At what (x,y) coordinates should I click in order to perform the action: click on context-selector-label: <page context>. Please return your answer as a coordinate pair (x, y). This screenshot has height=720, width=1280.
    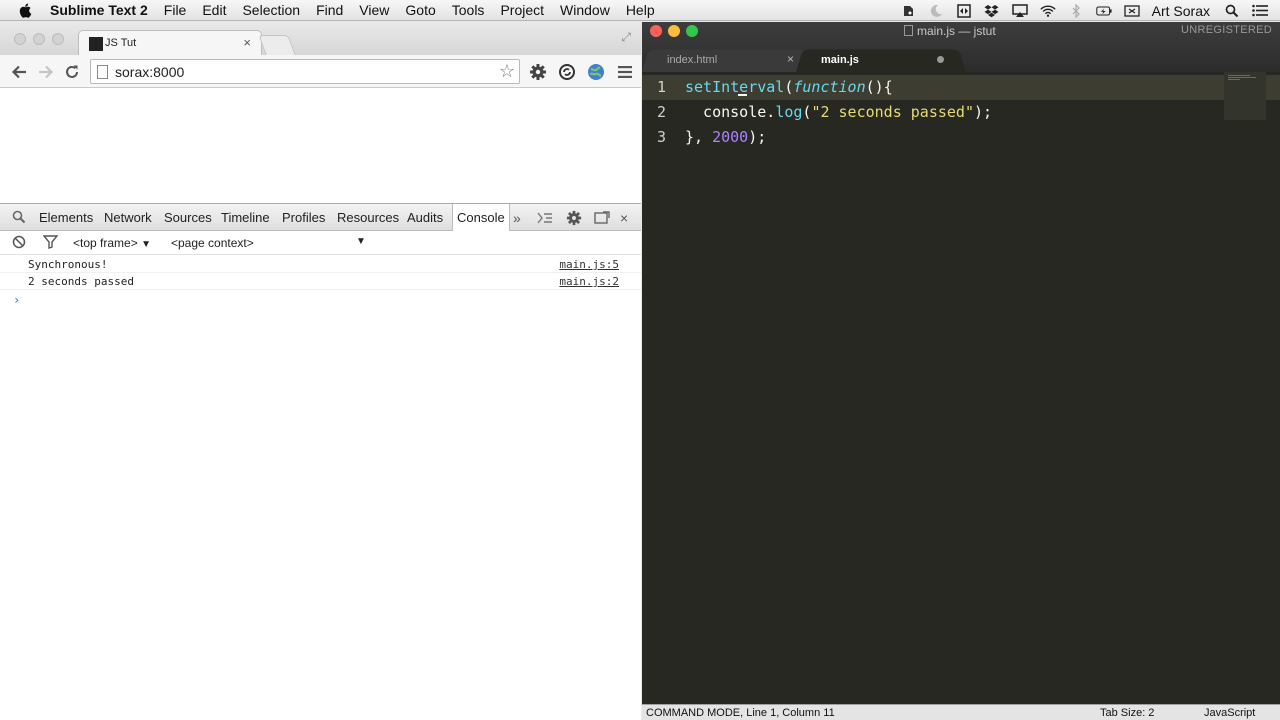
    Looking at the image, I should click on (212, 243).